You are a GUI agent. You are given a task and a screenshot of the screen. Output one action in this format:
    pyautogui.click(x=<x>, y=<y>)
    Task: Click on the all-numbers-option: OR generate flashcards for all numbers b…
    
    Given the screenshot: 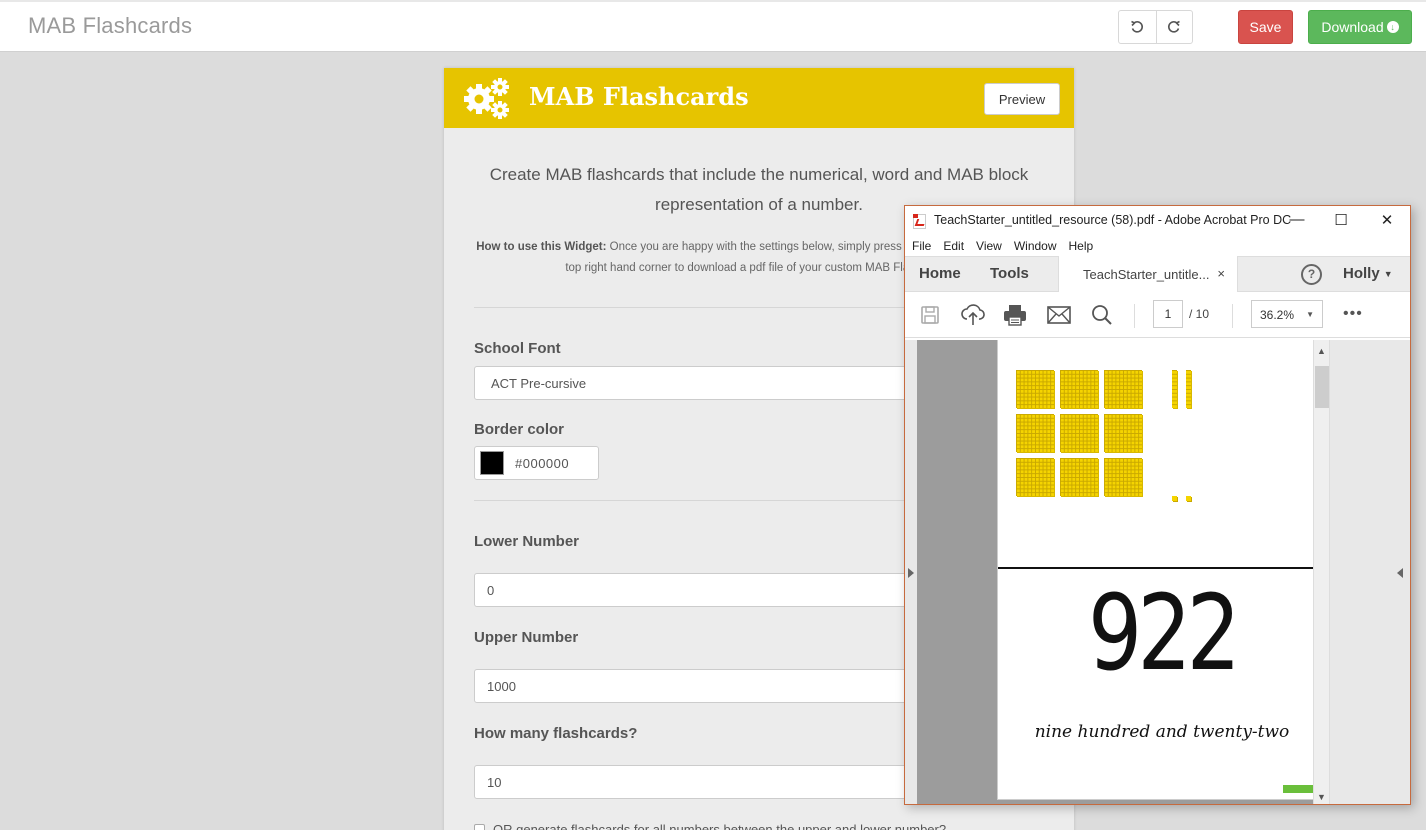 What is the action you would take?
    pyautogui.click(x=710, y=826)
    